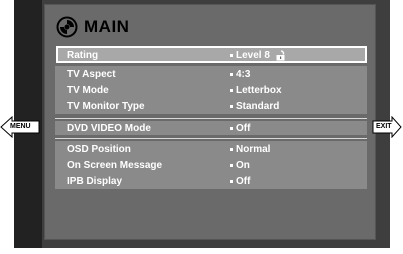 The width and height of the screenshot is (403, 254). Describe the element at coordinates (211, 165) in the screenshot. I see `menu-item-on-screen-message: On Screen Message On` at that location.